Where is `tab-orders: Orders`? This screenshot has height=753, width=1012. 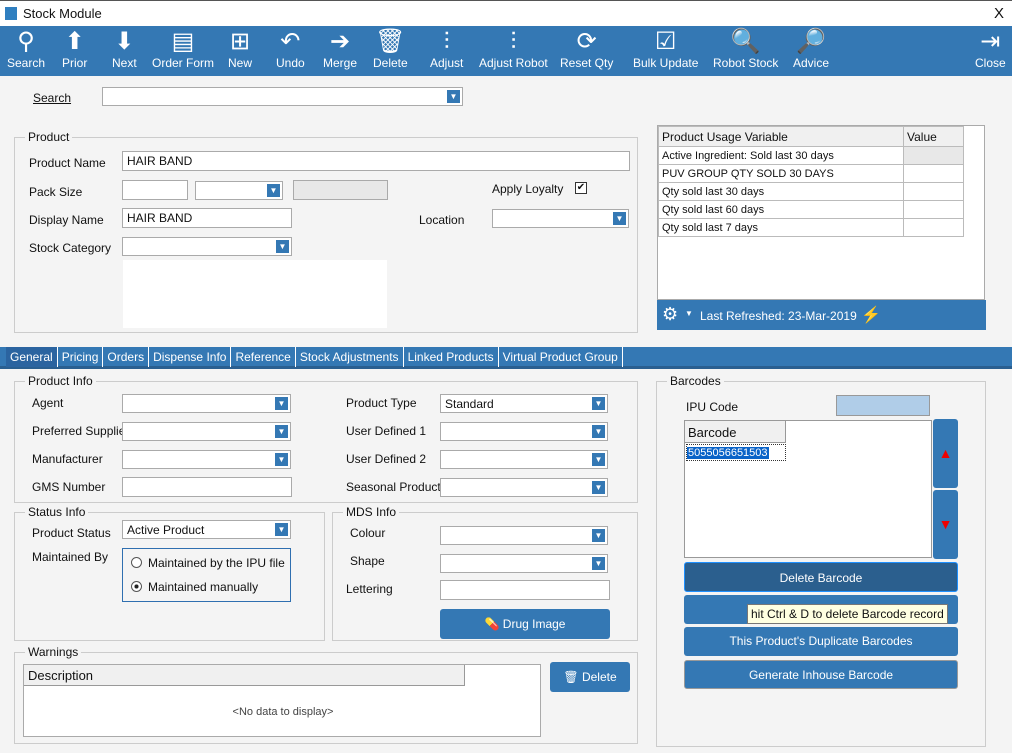
tab-orders: Orders is located at coordinates (126, 357).